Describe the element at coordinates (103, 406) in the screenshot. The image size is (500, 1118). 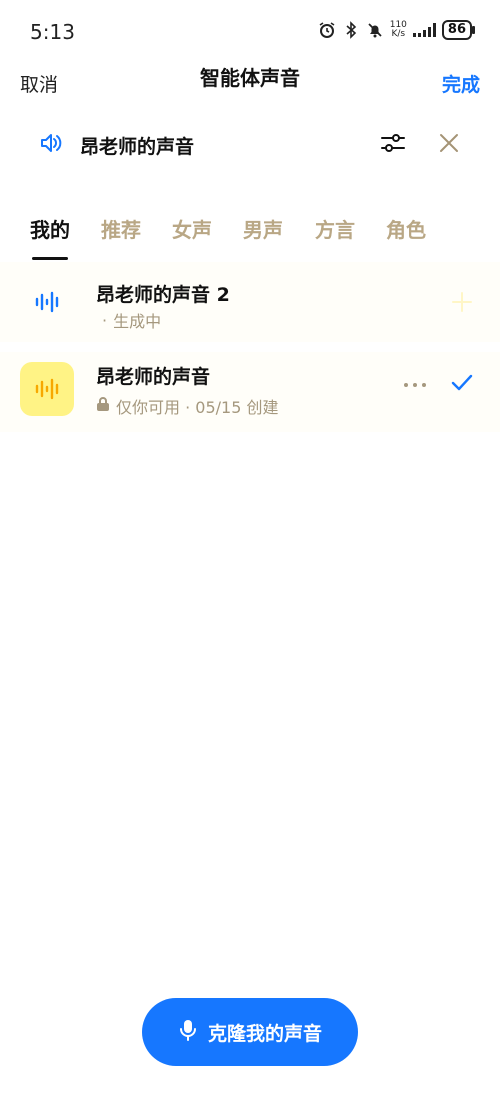
I see `lock-icon` at that location.